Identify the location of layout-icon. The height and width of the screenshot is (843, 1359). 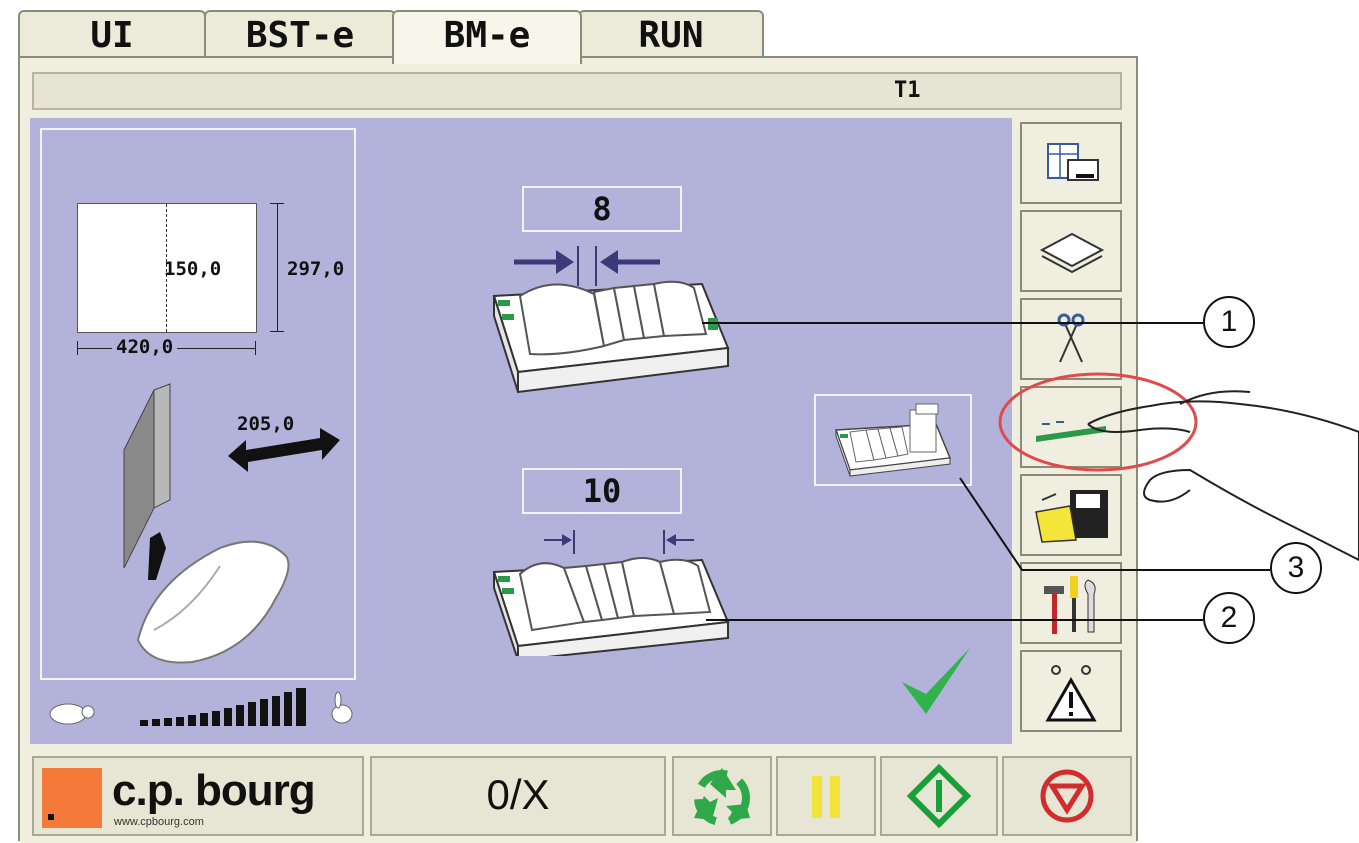
(1073, 162).